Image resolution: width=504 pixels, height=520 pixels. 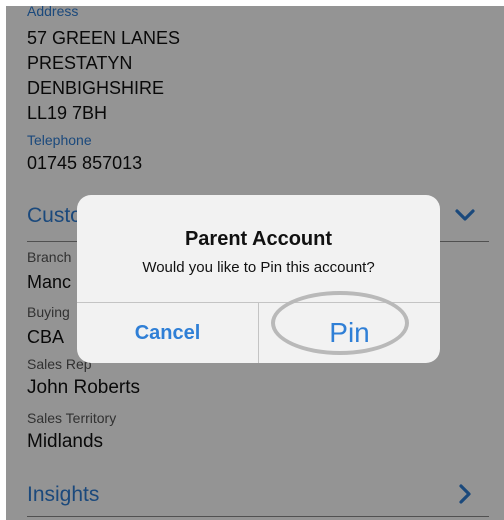 What do you see at coordinates (258, 267) in the screenshot?
I see `dialog-message: Would you like to Pin this account?` at bounding box center [258, 267].